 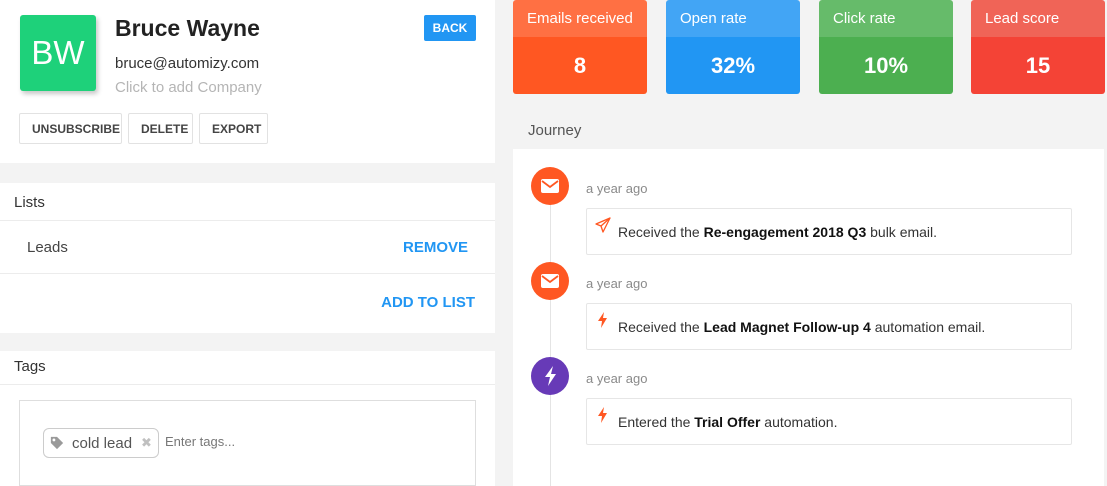 What do you see at coordinates (450, 28) in the screenshot?
I see `back-button: BACK` at bounding box center [450, 28].